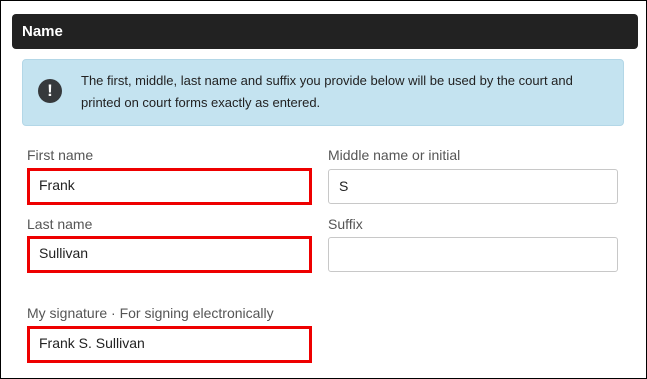  Describe the element at coordinates (60, 224) in the screenshot. I see `last-name-label: Last name` at that location.